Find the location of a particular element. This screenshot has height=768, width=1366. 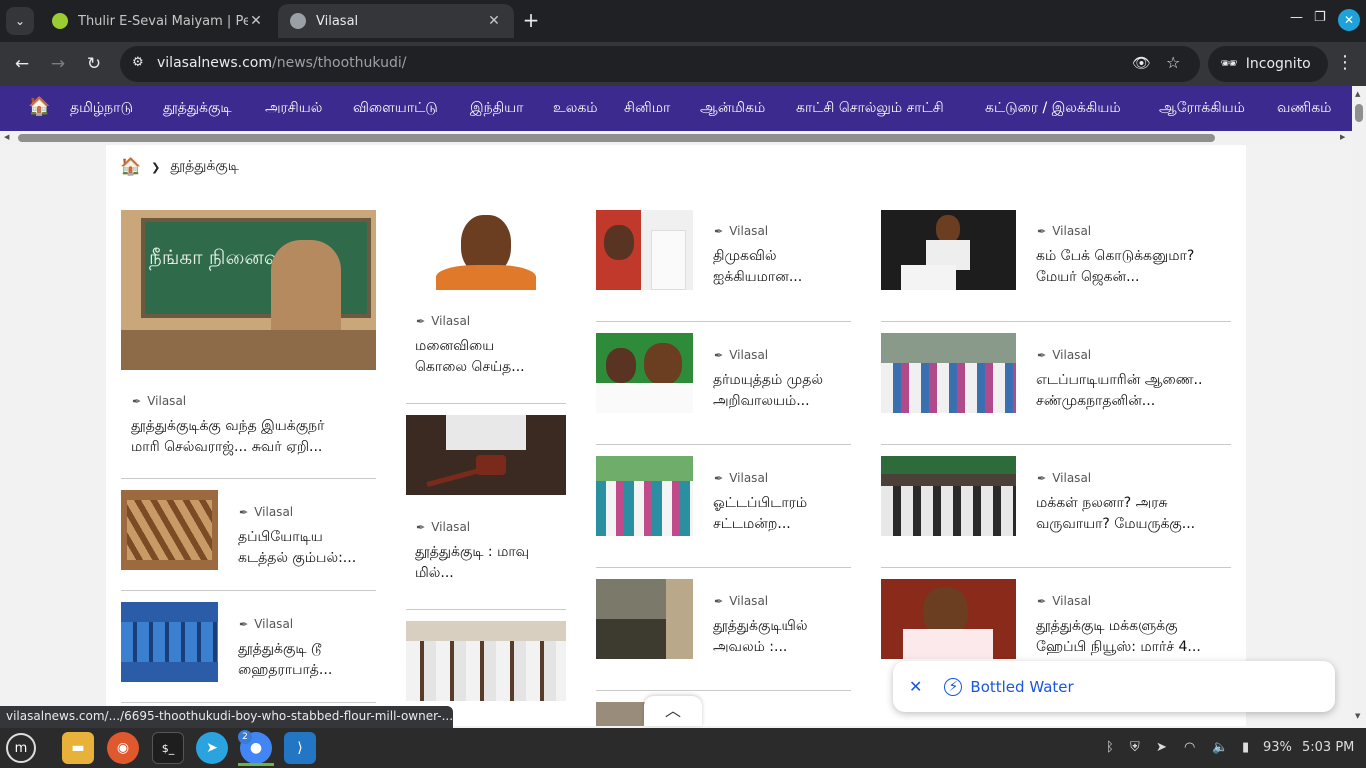

minimize-icon: — is located at coordinates (1296, 17).